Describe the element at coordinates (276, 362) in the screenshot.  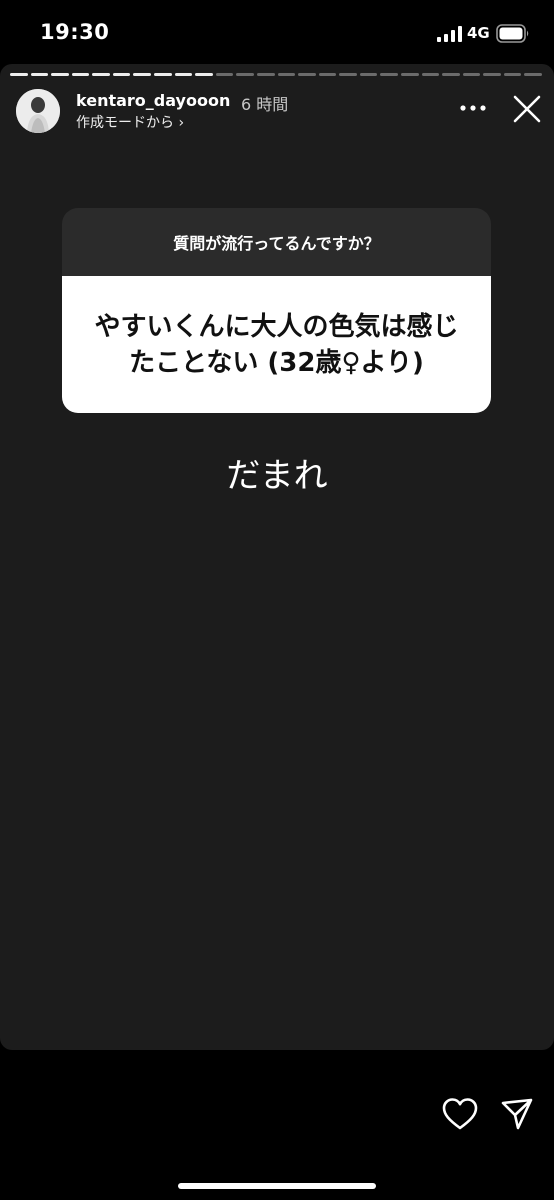
I see `question-line-2: たことない (32歳♀より)` at that location.